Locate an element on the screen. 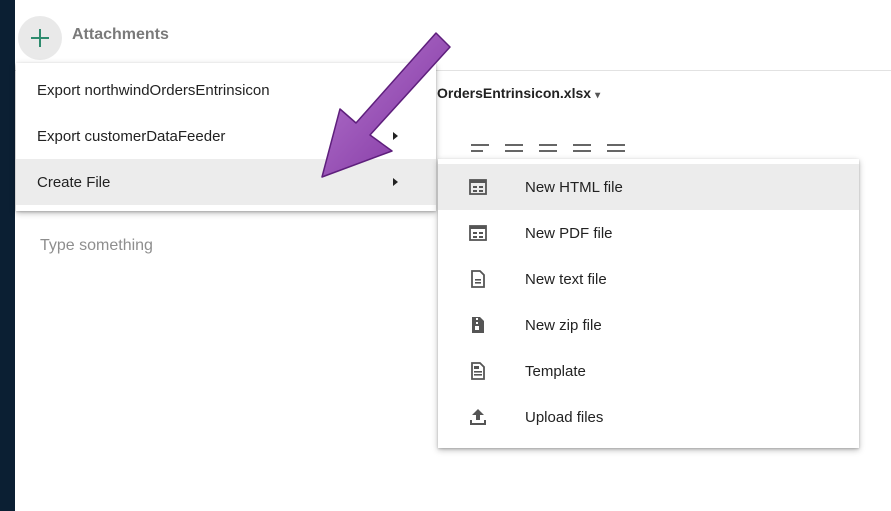 This screenshot has width=891, height=511. submenu-item-label: New PDF file is located at coordinates (569, 233).